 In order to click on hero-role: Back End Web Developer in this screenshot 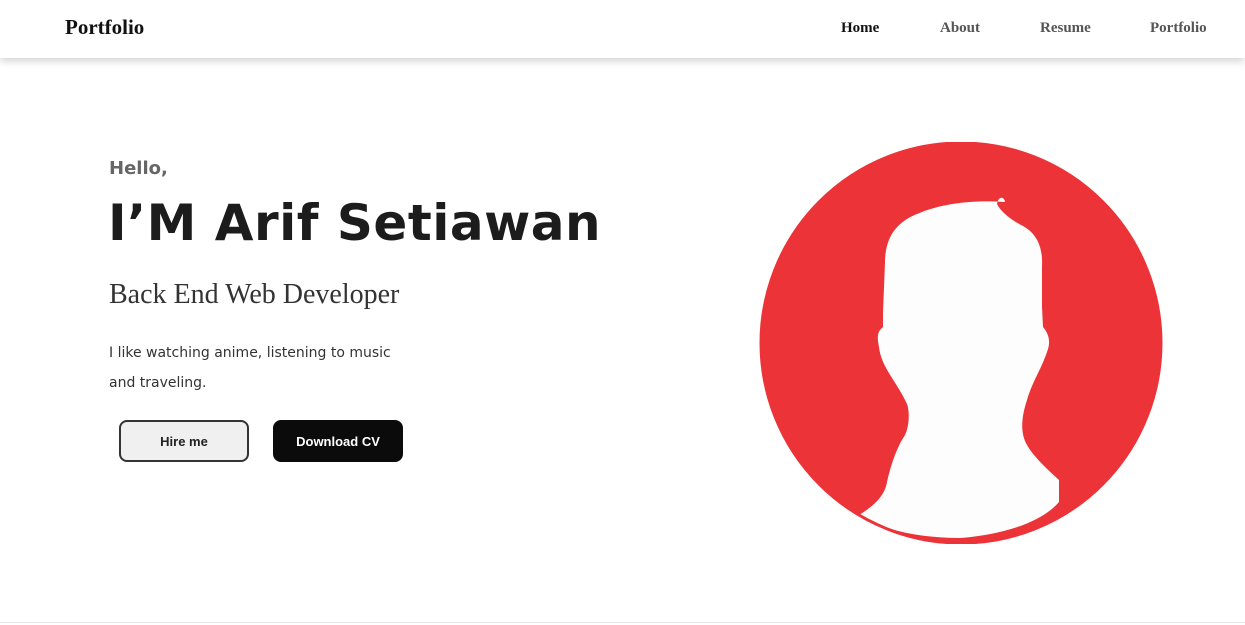, I will do `click(254, 294)`.